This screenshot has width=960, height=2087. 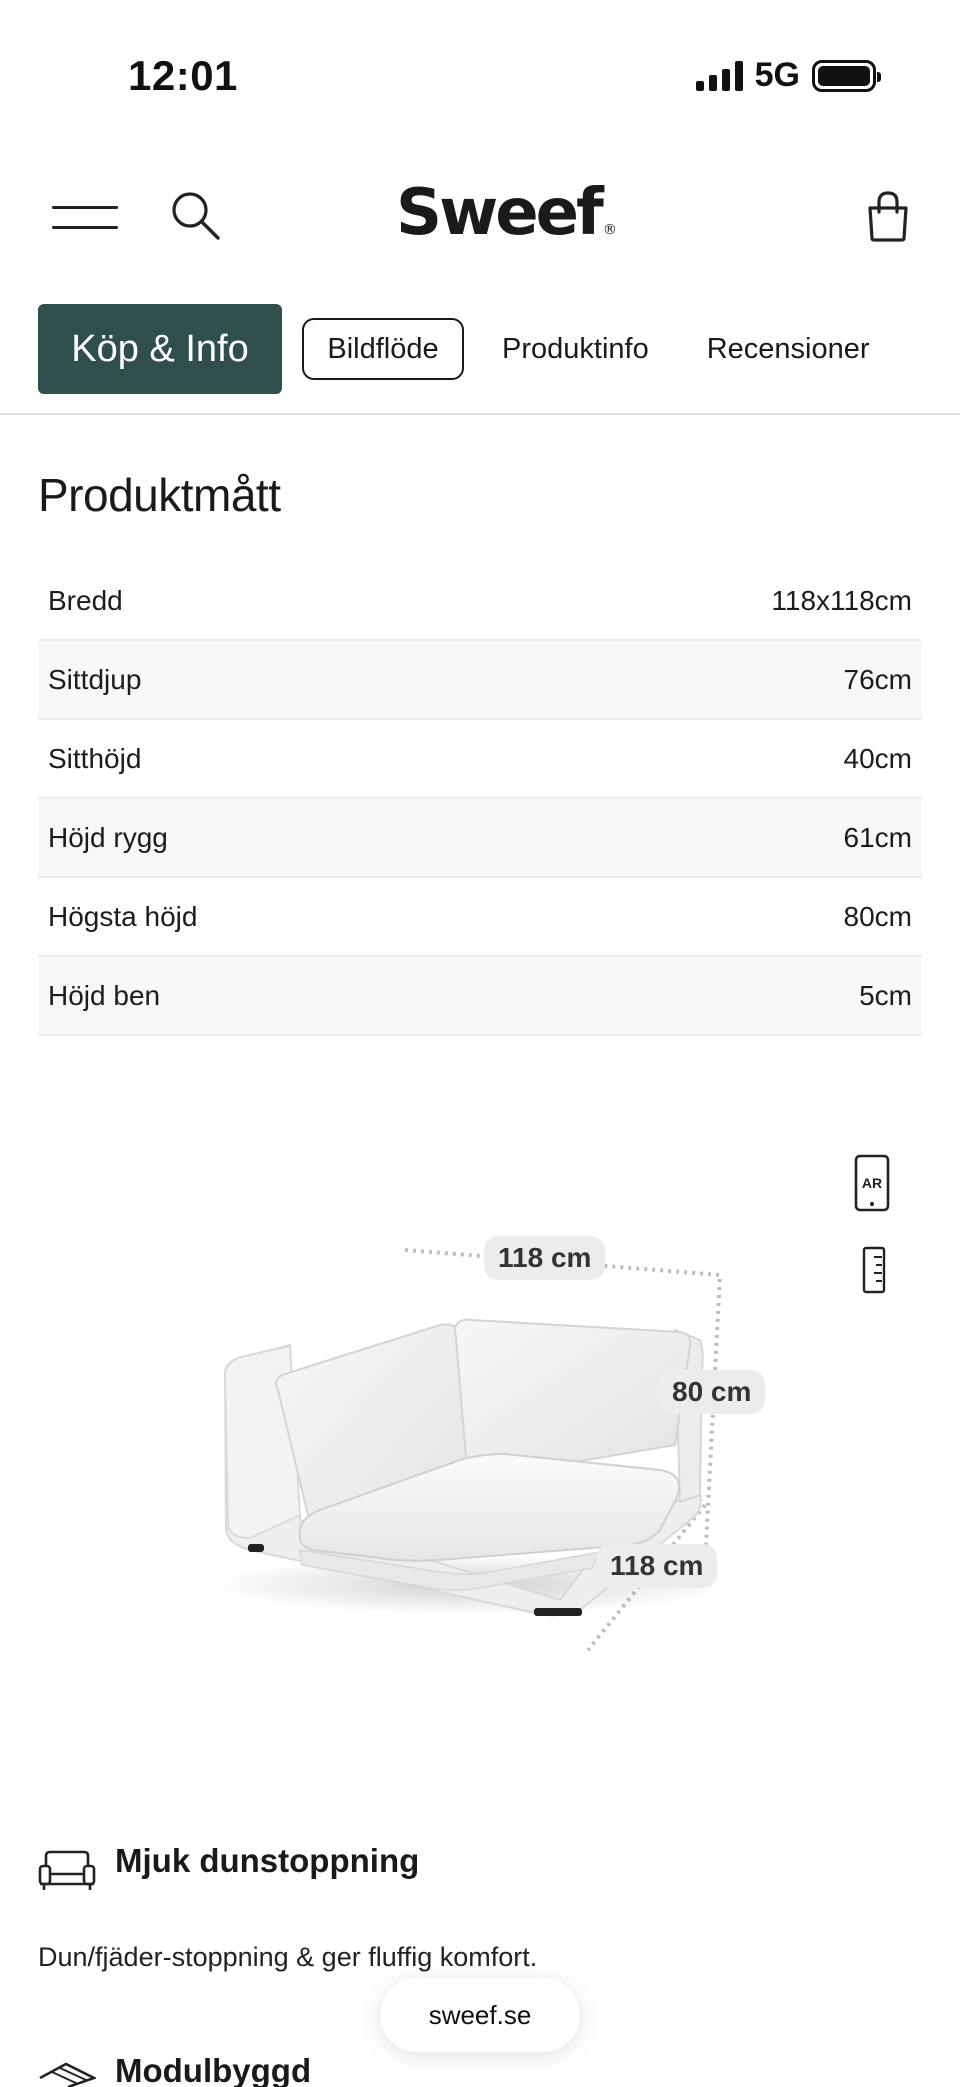 What do you see at coordinates (480, 680) in the screenshot?
I see `table-row: Sittdjup 76cm` at bounding box center [480, 680].